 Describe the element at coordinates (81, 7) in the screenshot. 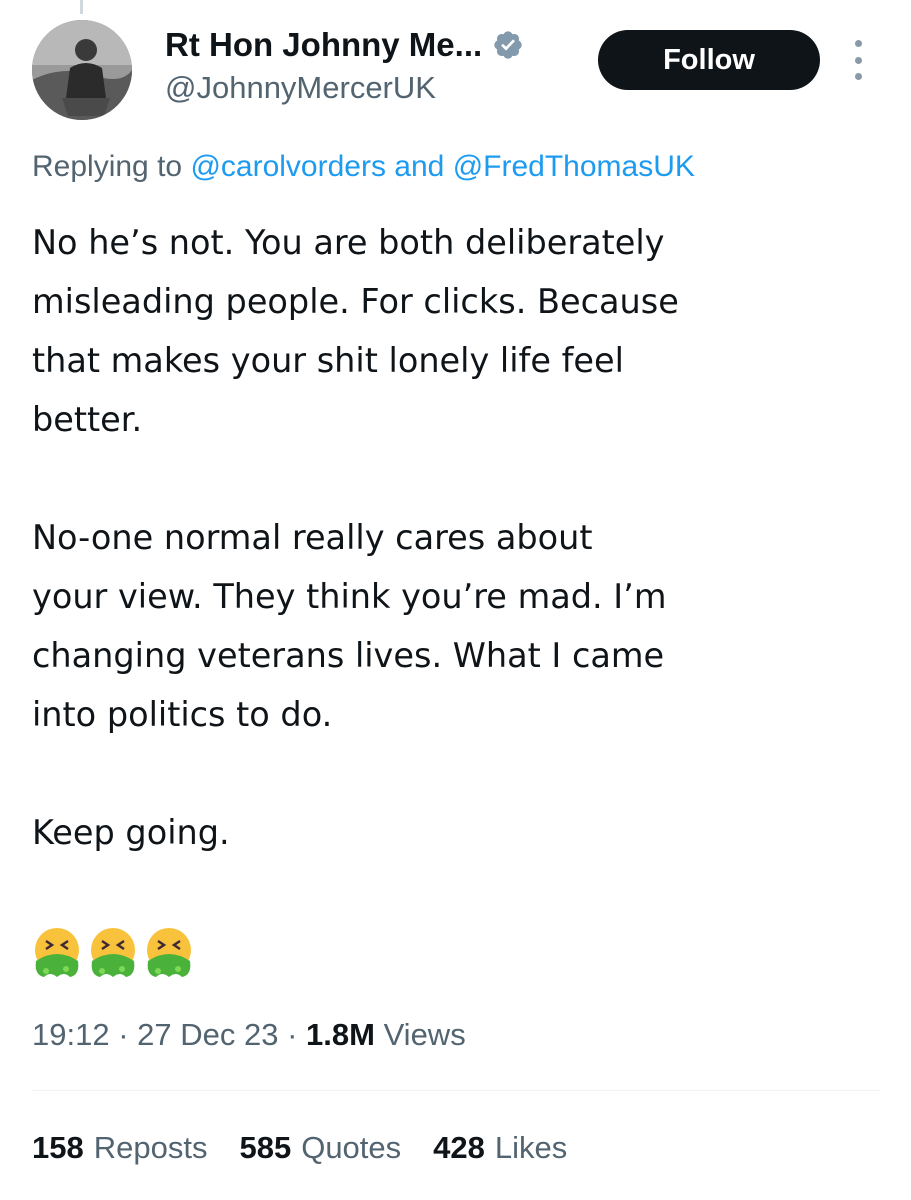

I see `thread-connector-line` at that location.